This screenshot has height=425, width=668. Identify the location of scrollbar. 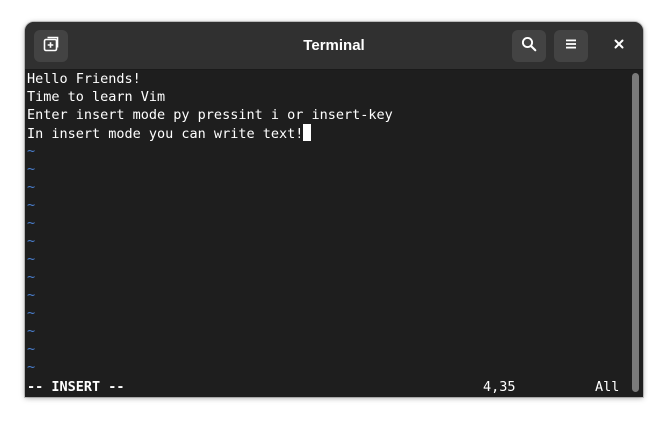
(635, 233).